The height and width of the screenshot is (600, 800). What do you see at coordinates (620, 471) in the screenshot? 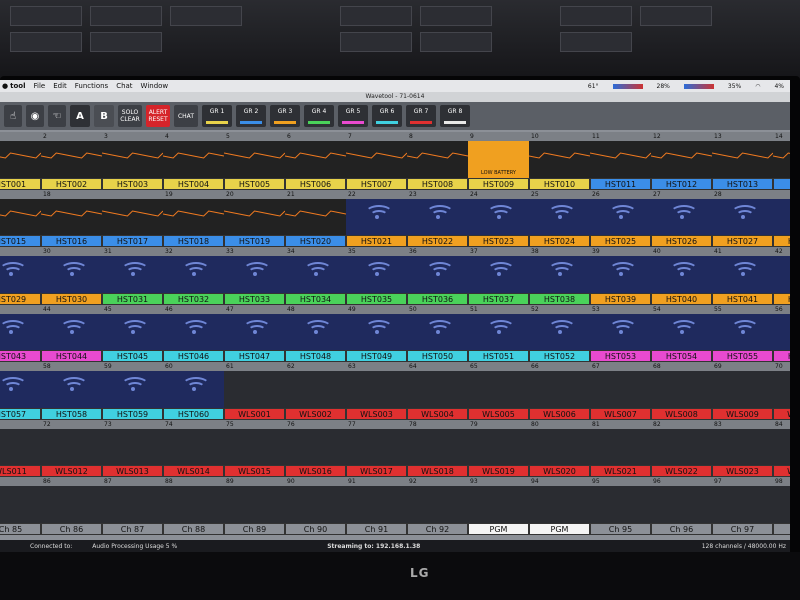
I see `channel-label: WLS021` at bounding box center [620, 471].